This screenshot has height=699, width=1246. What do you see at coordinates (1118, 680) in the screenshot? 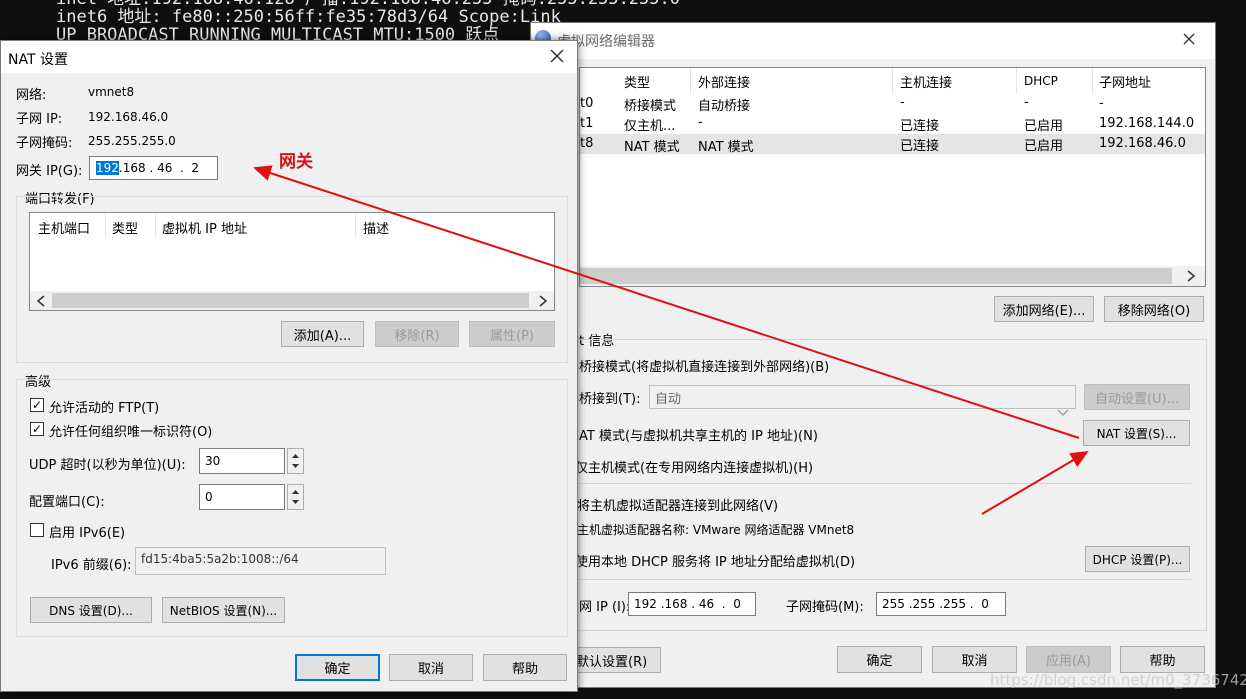
I see `watermark: https://blog.csdn.net/m0_37367424` at bounding box center [1118, 680].